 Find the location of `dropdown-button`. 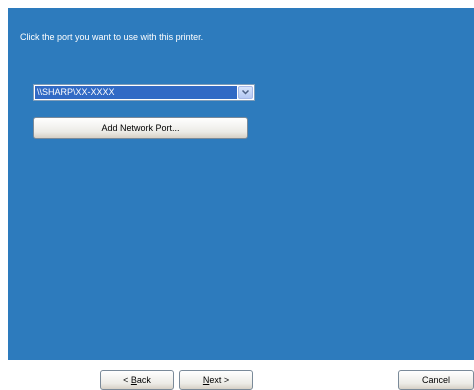

dropdown-button is located at coordinates (245, 92).